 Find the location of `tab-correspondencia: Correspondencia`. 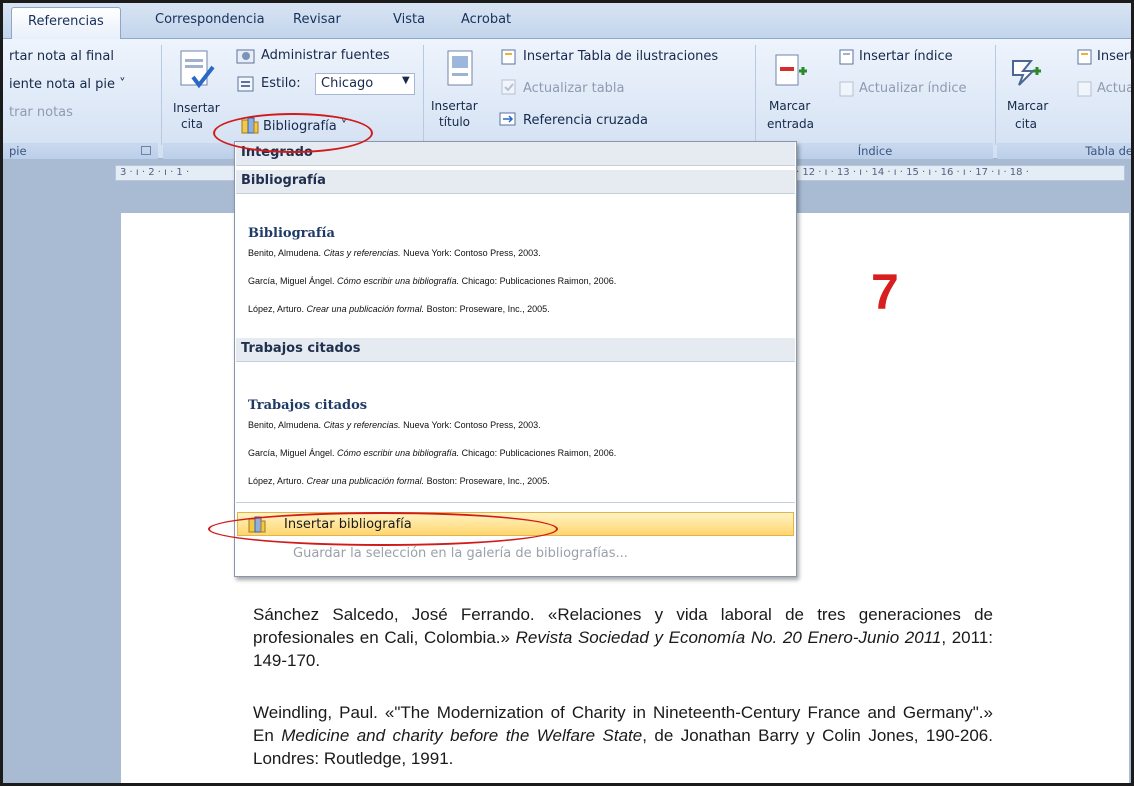

tab-correspondencia: Correspondencia is located at coordinates (210, 19).